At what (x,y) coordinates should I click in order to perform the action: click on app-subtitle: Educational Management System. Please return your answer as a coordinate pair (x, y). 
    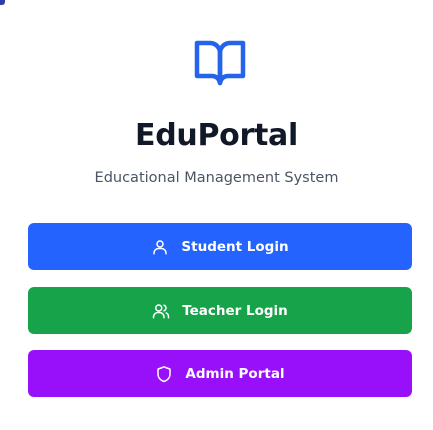
    Looking at the image, I should click on (216, 178).